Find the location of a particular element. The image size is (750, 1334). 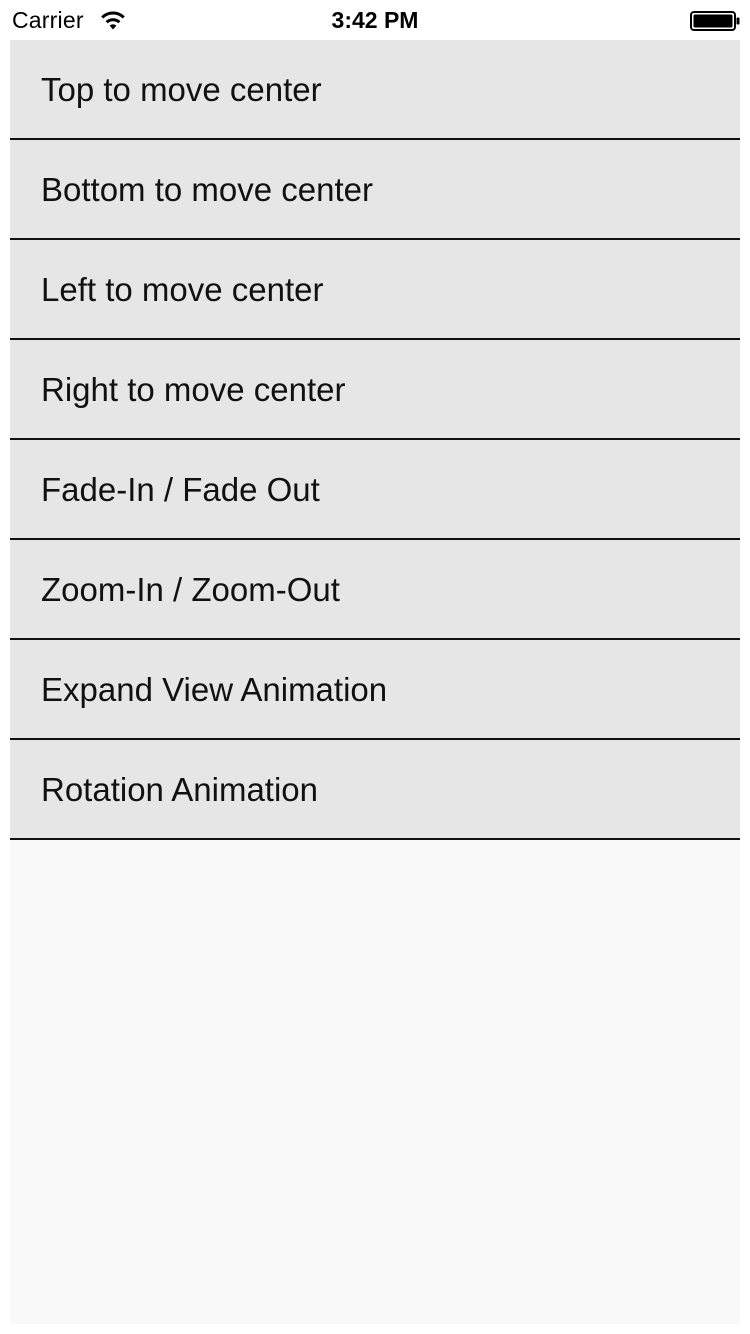

list-item-right-to-move-center: Right to move center is located at coordinates (375, 390).